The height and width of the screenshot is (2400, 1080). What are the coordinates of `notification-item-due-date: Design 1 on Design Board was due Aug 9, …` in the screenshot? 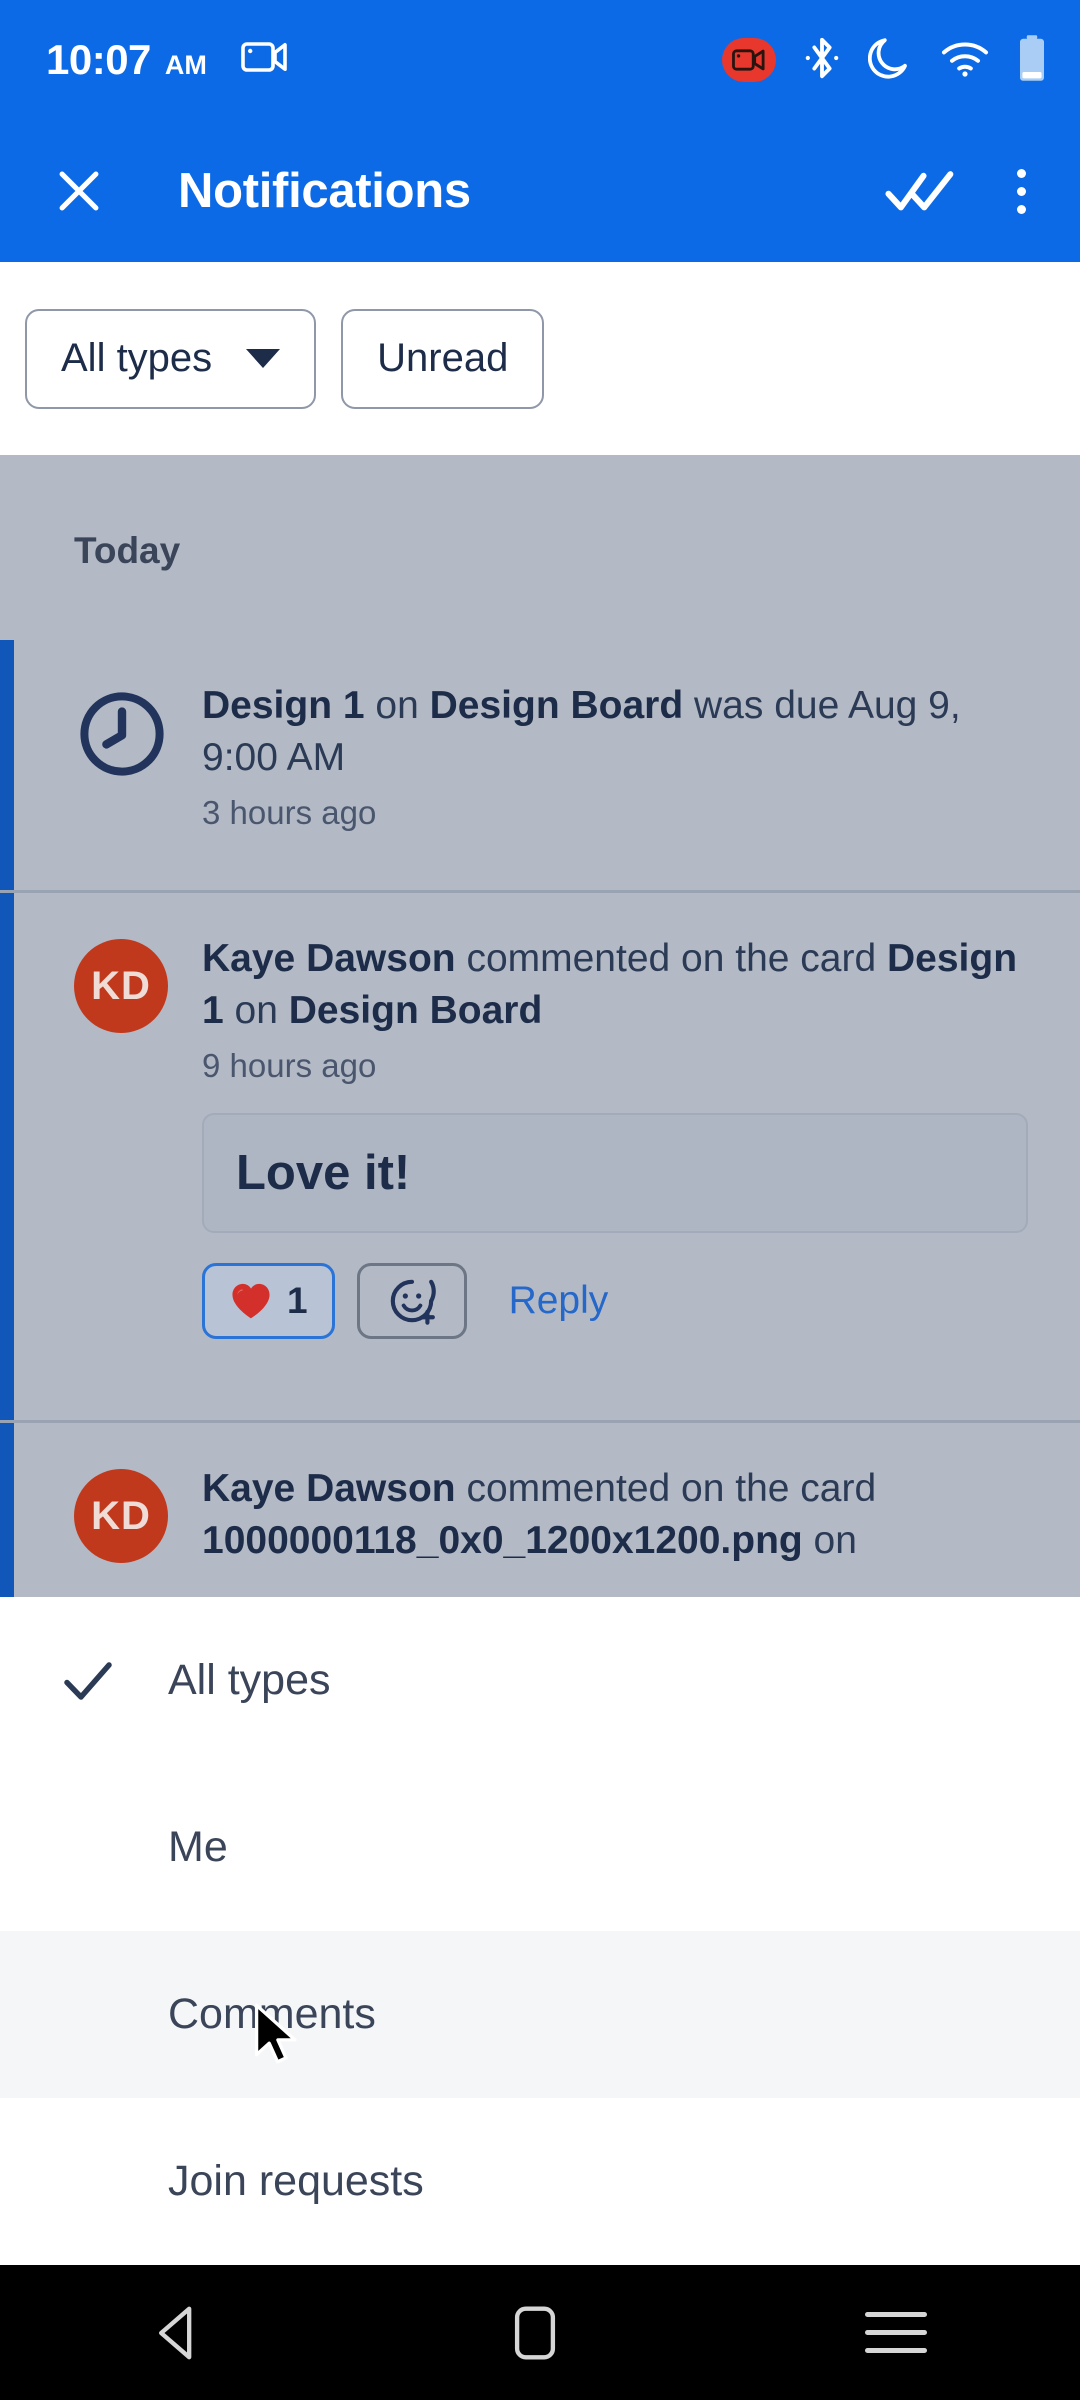 It's located at (540, 765).